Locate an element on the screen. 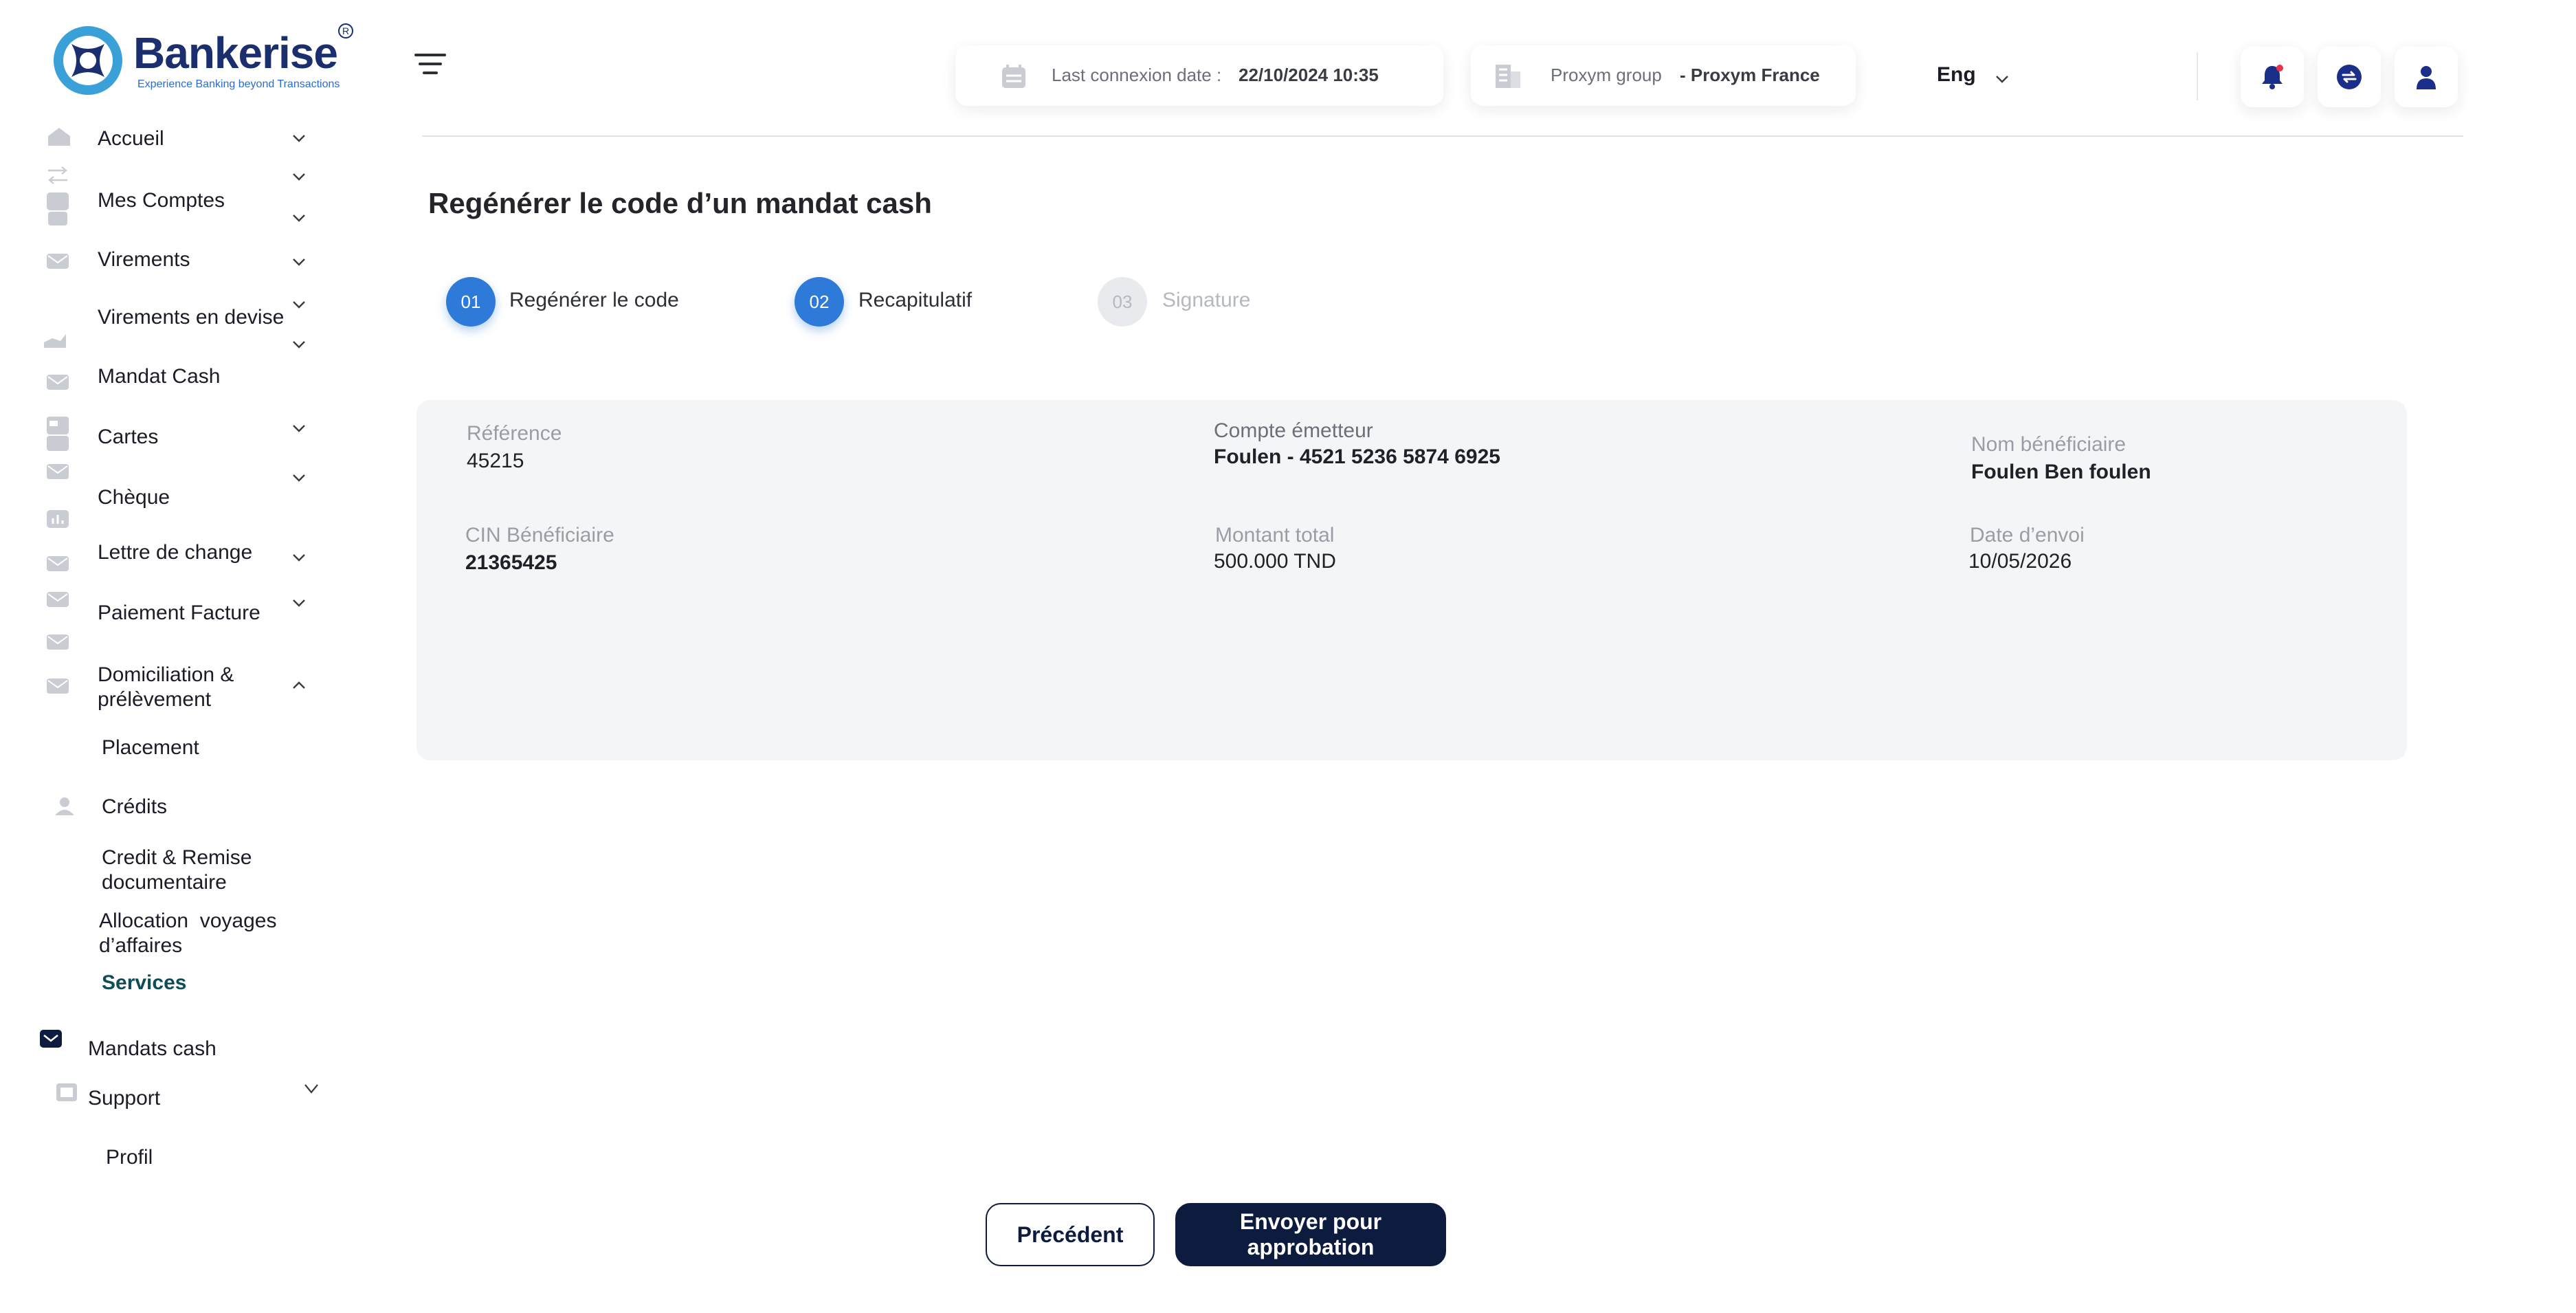  logo-mark-icon is located at coordinates (88, 60).